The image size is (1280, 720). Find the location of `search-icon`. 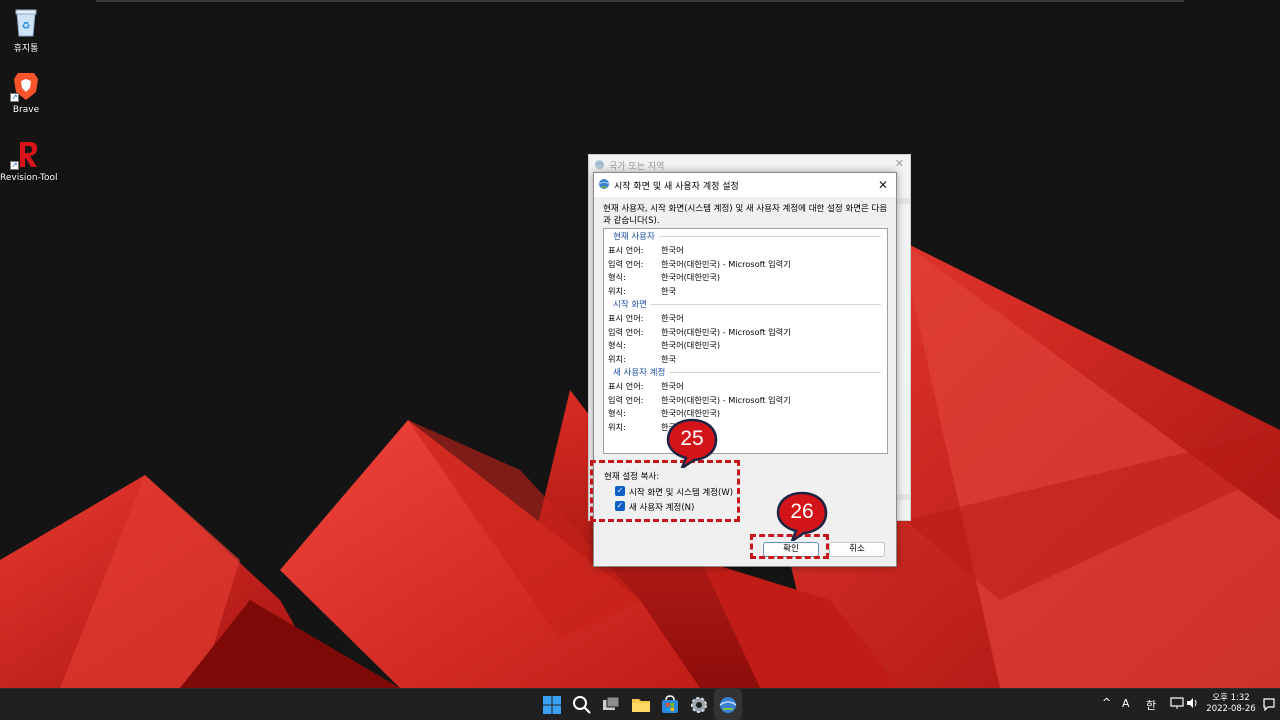

search-icon is located at coordinates (582, 705).